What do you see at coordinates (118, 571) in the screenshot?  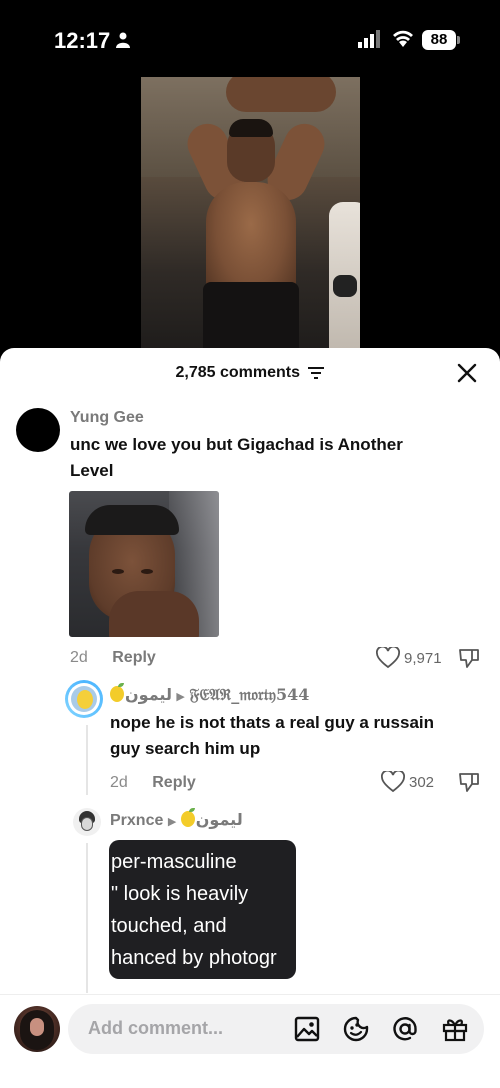 I see `photo-eye-left` at bounding box center [118, 571].